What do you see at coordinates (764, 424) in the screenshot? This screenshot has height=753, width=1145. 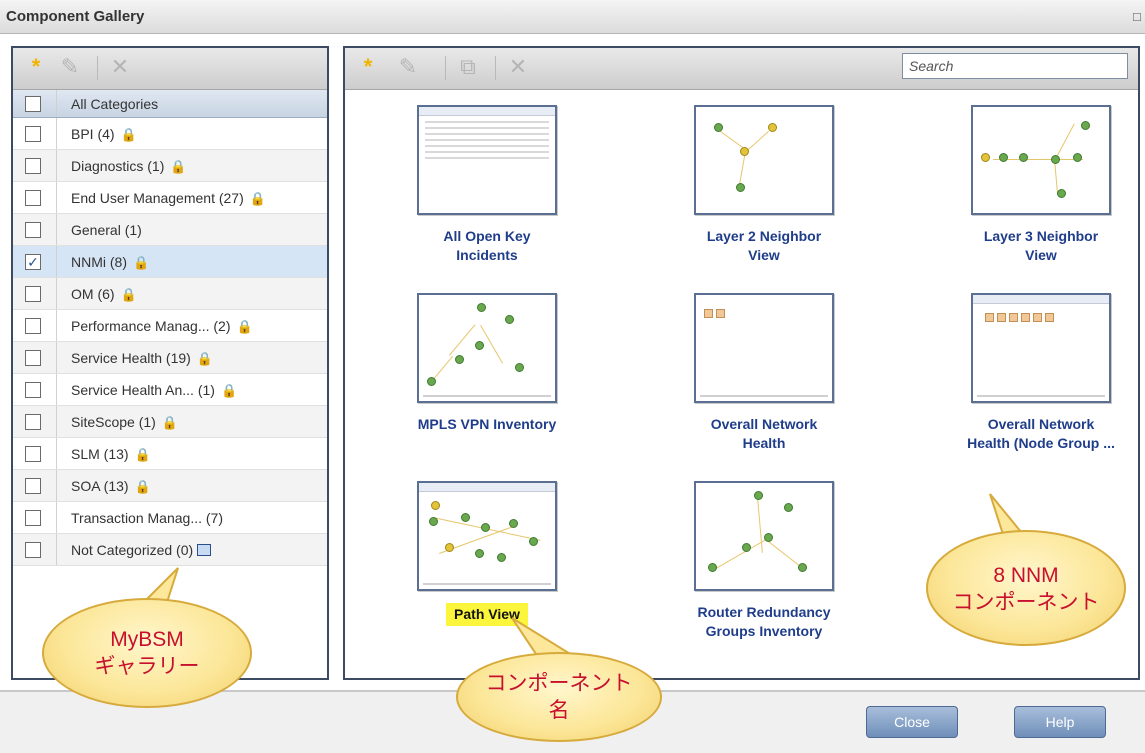 I see `component-title-line: Overall Network` at bounding box center [764, 424].